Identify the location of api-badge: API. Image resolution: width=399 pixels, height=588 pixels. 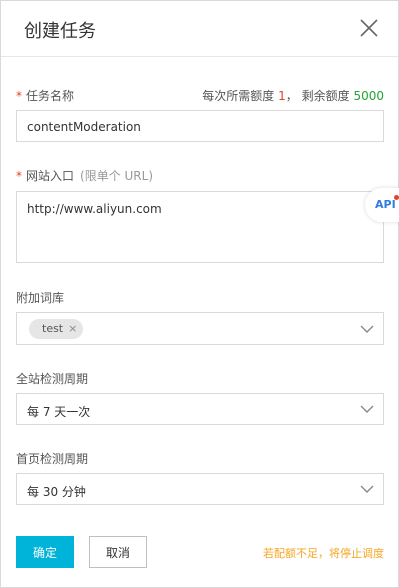
(382, 205).